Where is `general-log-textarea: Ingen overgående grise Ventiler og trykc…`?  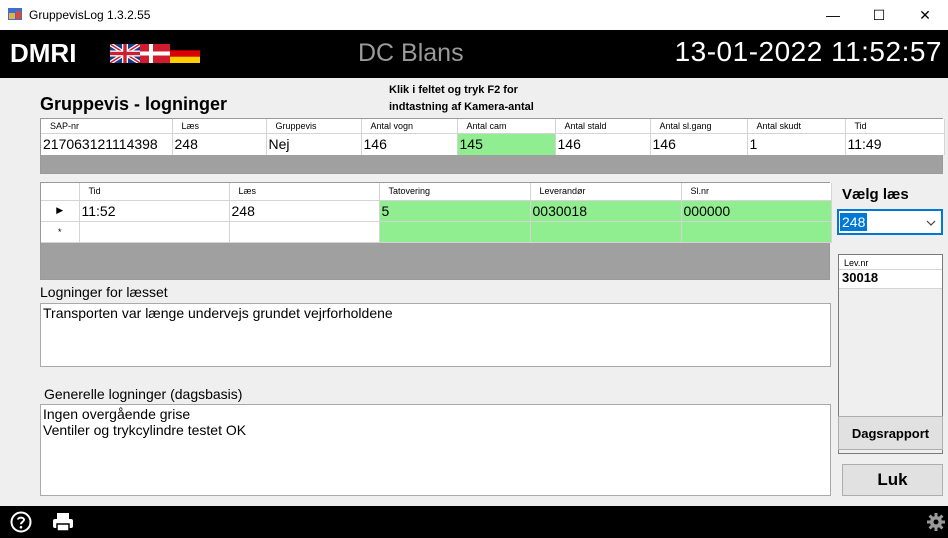 general-log-textarea: Ingen overgående grise Ventiler og trykc… is located at coordinates (435, 450).